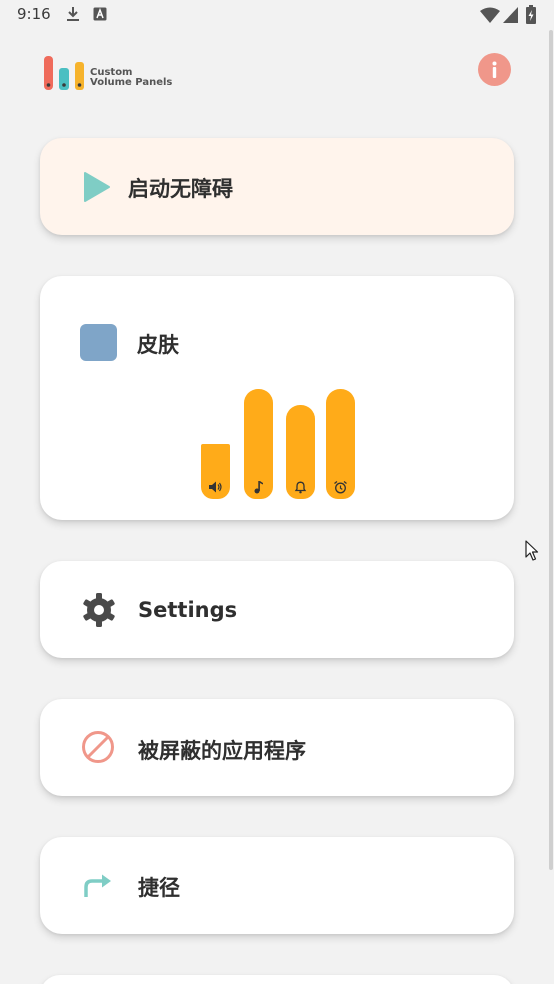  What do you see at coordinates (99, 888) in the screenshot?
I see `forward-arrow-icon` at bounding box center [99, 888].